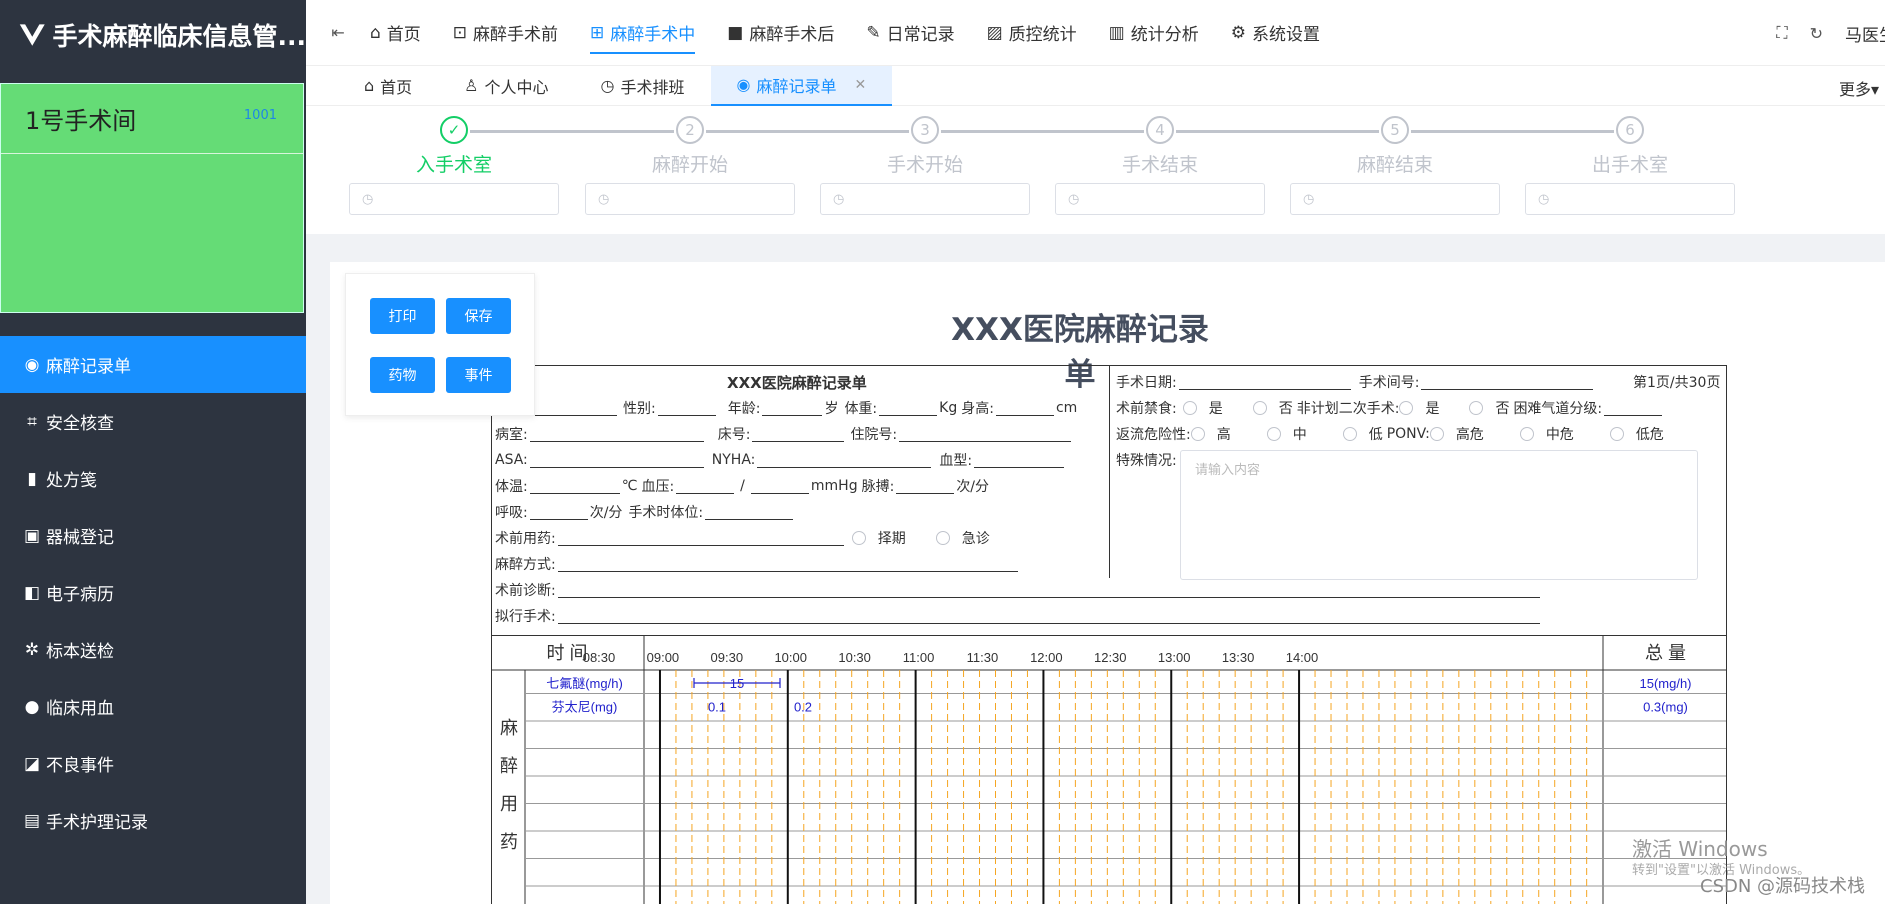  I want to click on tab-2: ◷ 手术排班, so click(643, 86).